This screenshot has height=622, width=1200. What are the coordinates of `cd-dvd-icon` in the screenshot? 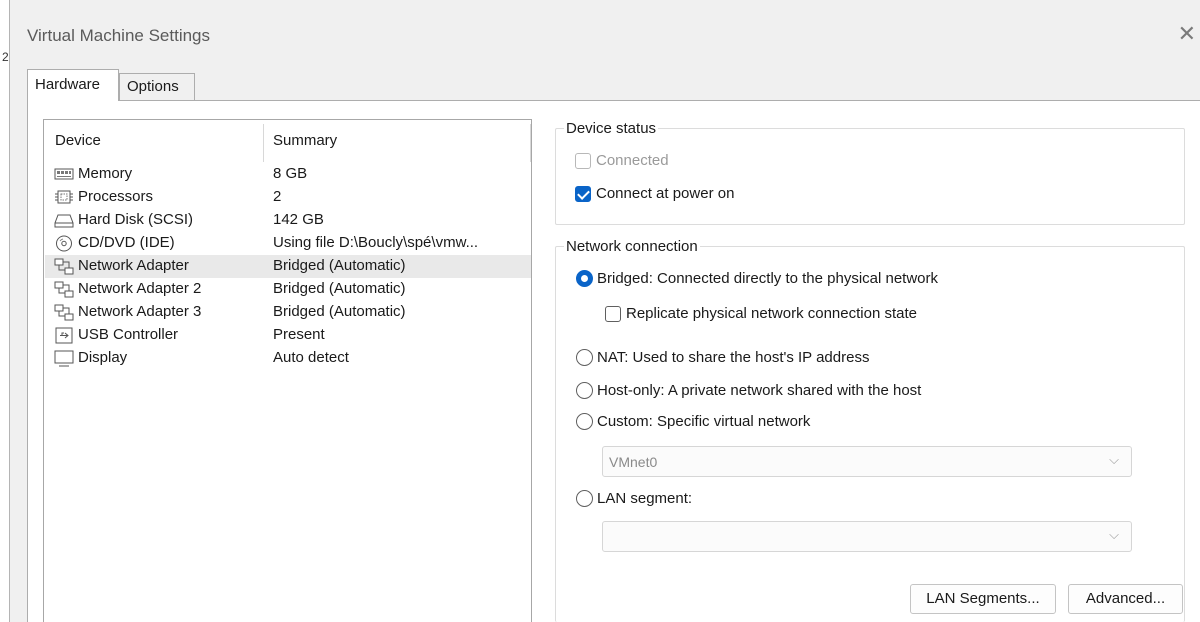 It's located at (64, 243).